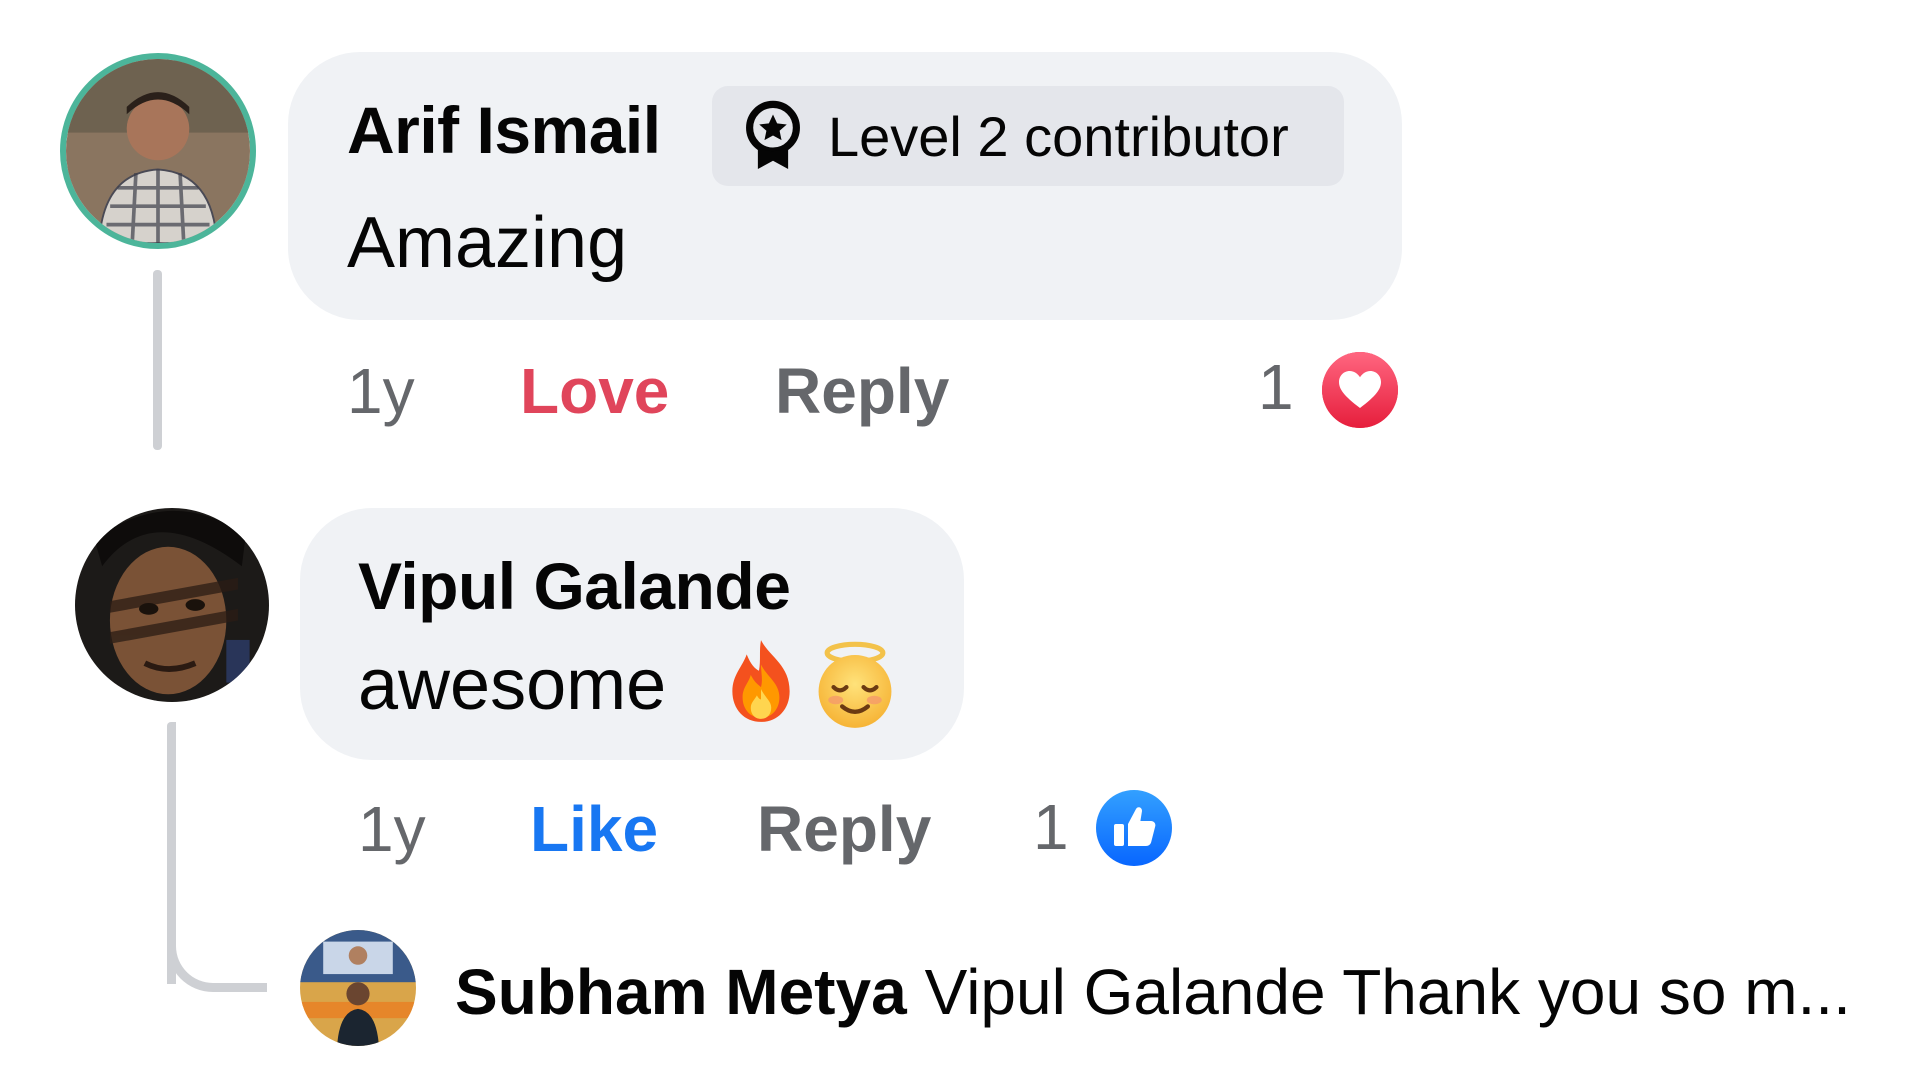 The height and width of the screenshot is (1080, 1920). I want to click on like-button: Like, so click(594, 829).